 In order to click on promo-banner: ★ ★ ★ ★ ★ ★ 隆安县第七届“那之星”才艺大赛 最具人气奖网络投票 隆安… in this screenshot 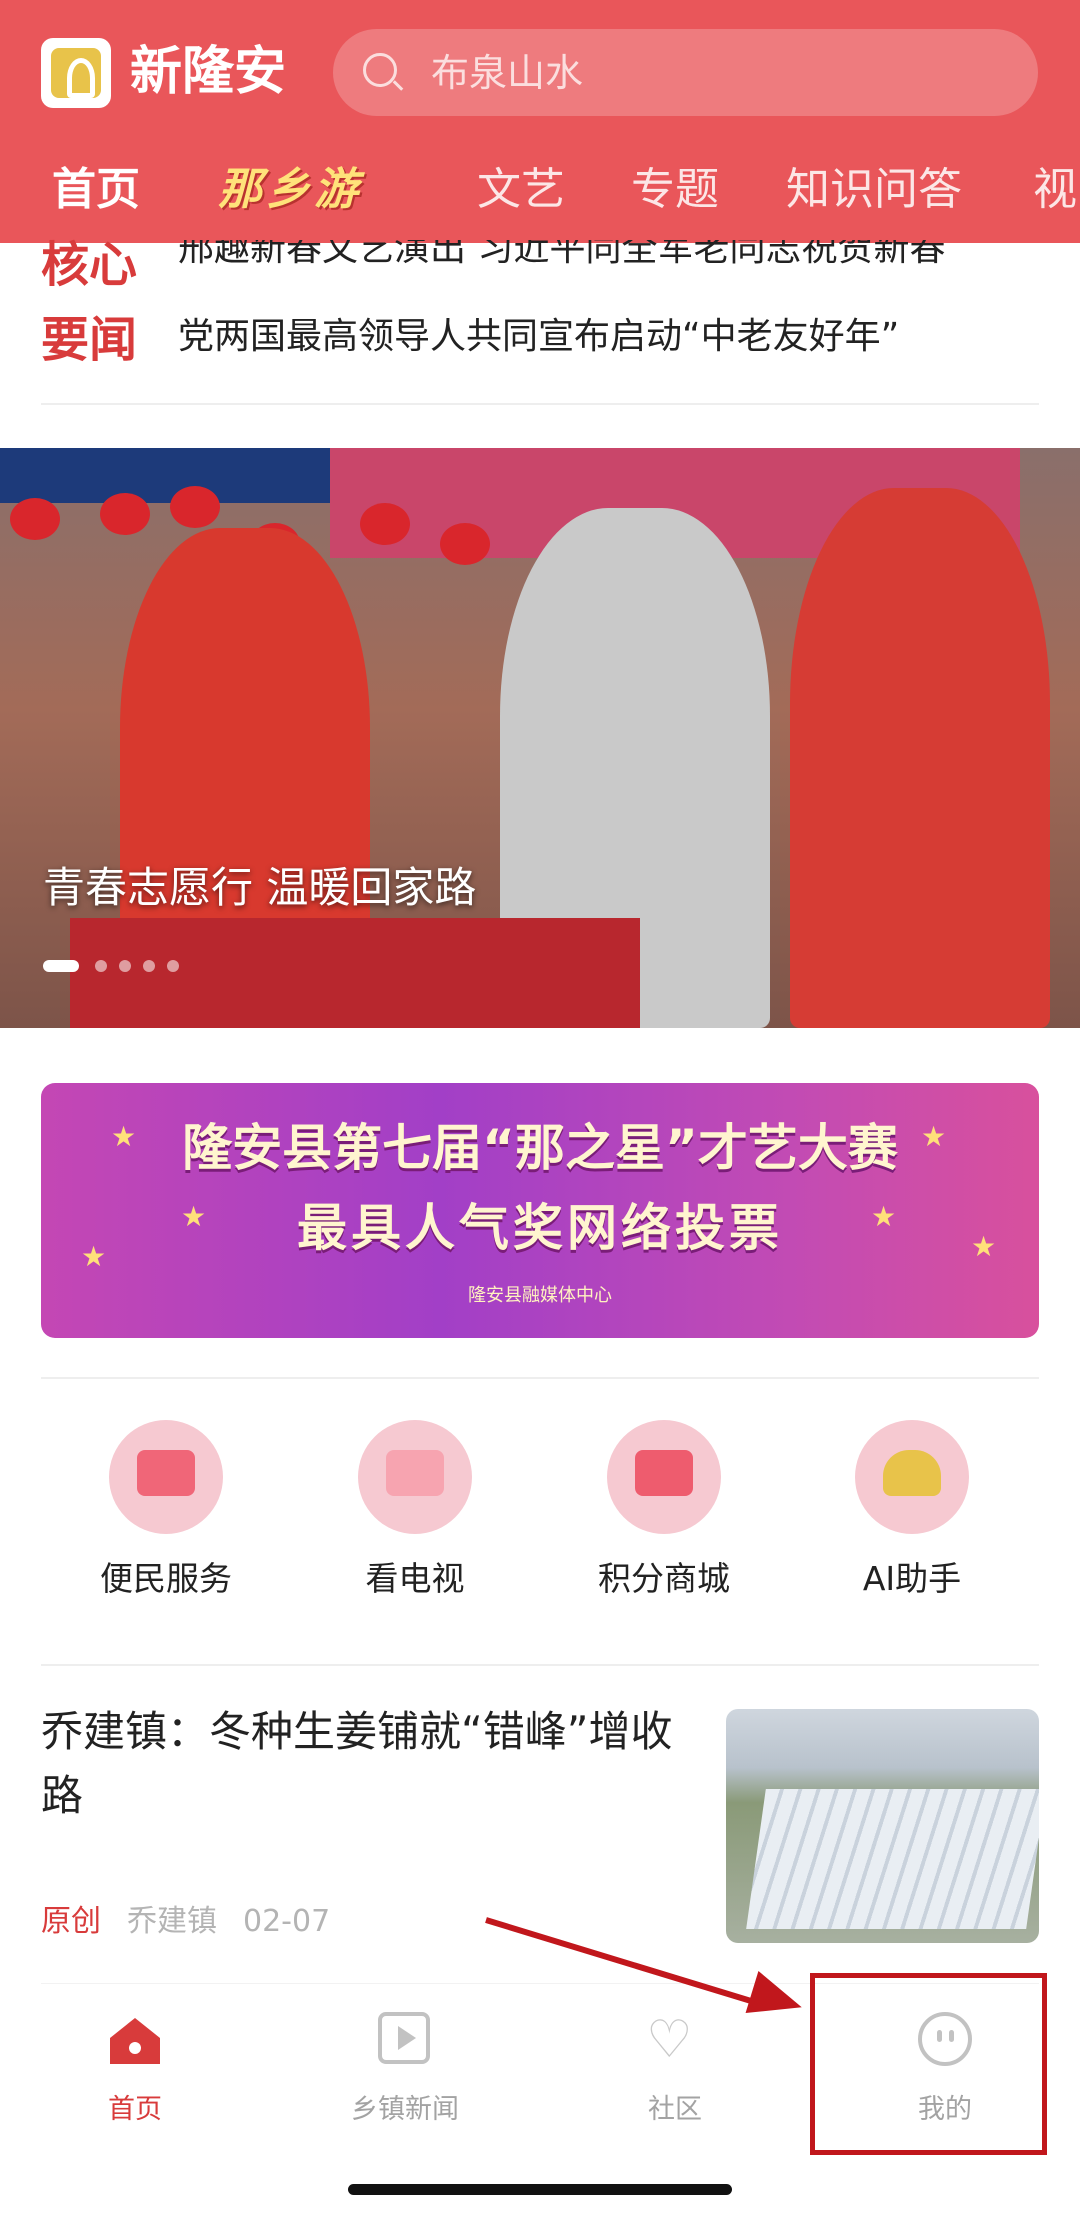, I will do `click(540, 1210)`.